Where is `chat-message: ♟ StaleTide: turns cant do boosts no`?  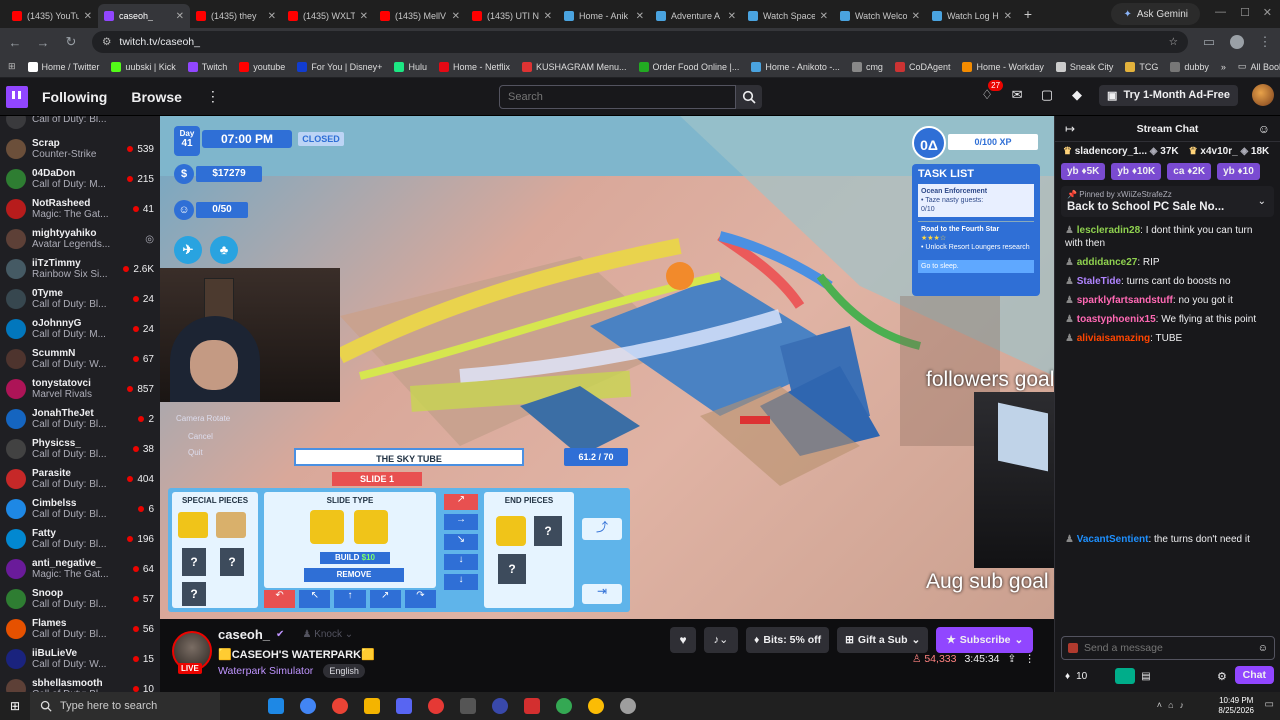
chat-message: ♟ StaleTide: turns cant do boosts no is located at coordinates (1167, 281).